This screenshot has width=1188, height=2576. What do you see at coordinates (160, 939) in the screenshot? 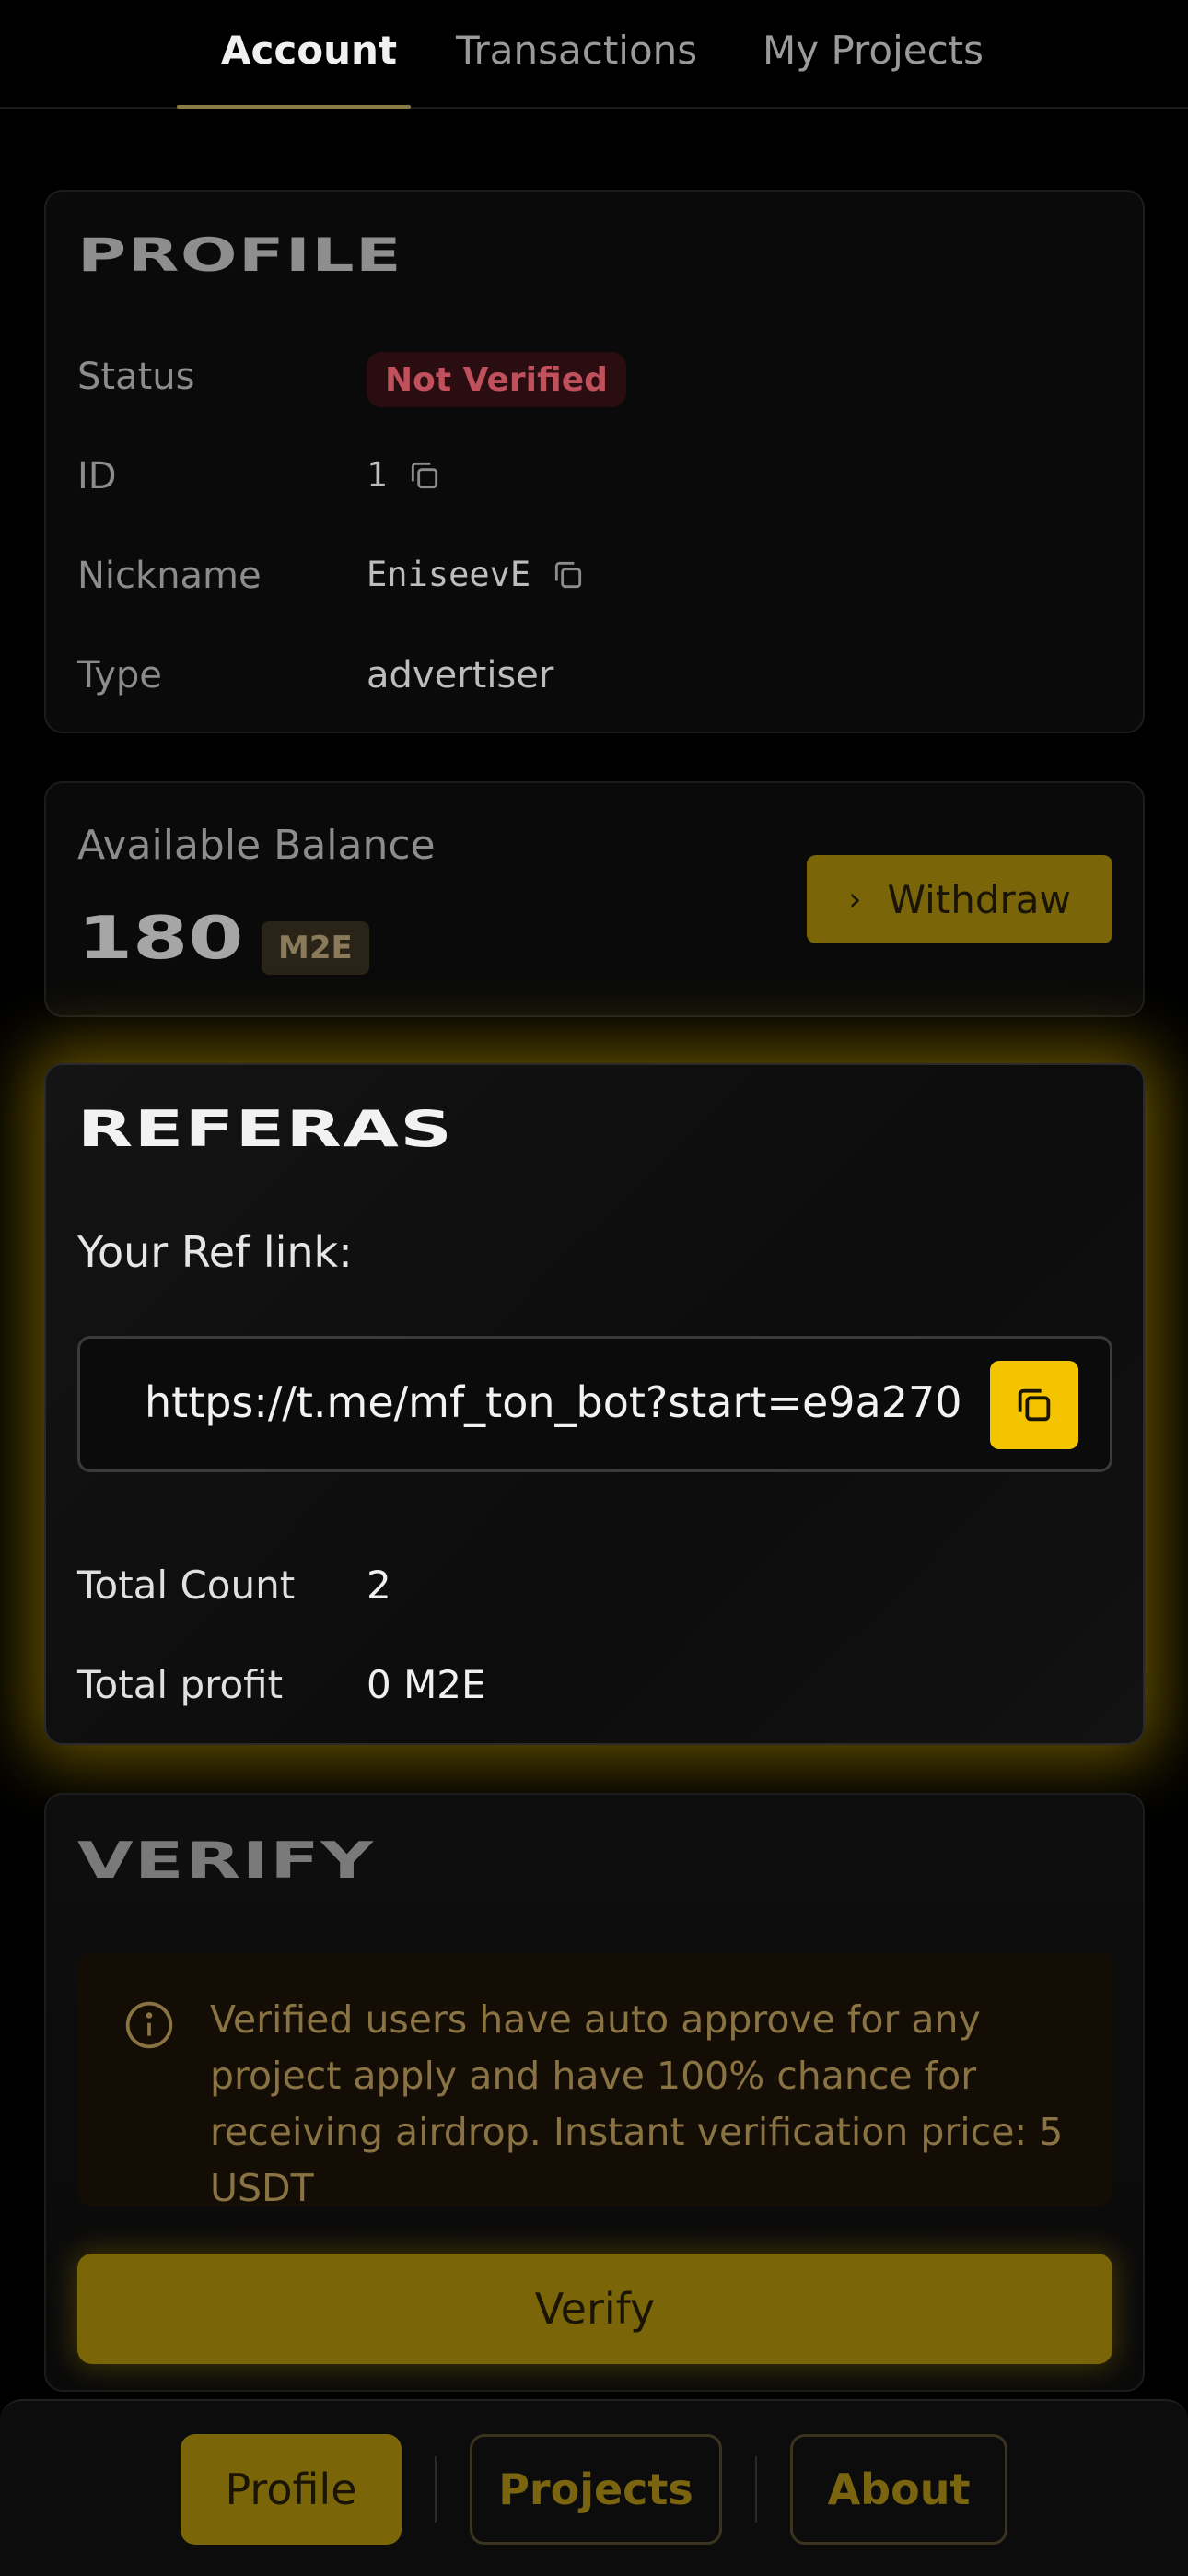
I see `balance-value: 180` at bounding box center [160, 939].